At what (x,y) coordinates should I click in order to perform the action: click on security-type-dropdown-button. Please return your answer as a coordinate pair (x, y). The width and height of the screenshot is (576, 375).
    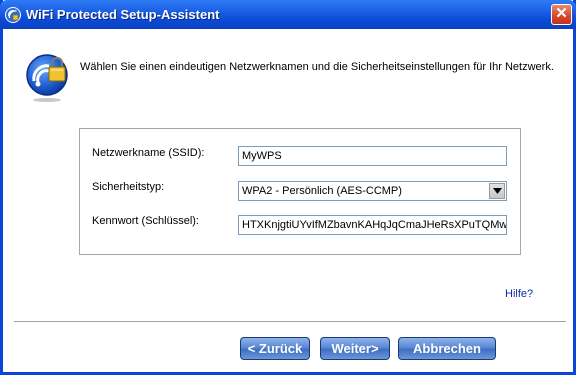
    Looking at the image, I should click on (497, 191).